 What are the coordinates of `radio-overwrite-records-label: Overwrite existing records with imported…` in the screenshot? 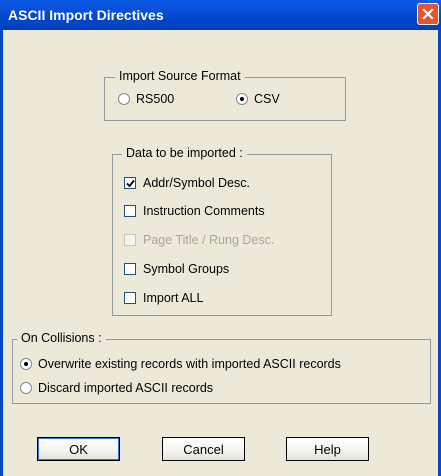 It's located at (189, 364).